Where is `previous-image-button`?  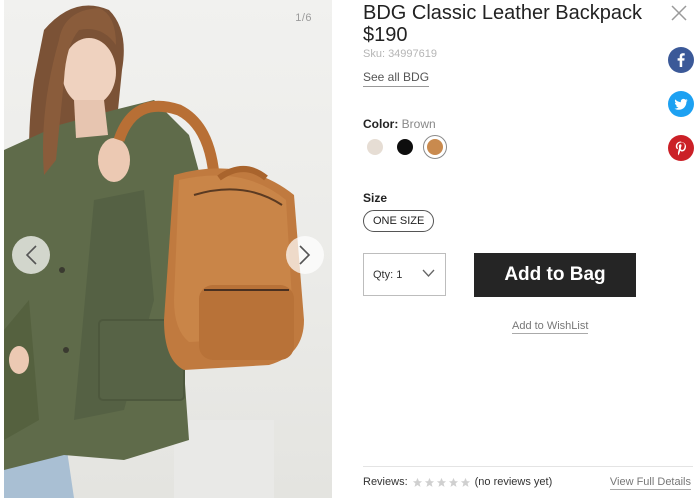 previous-image-button is located at coordinates (31, 255).